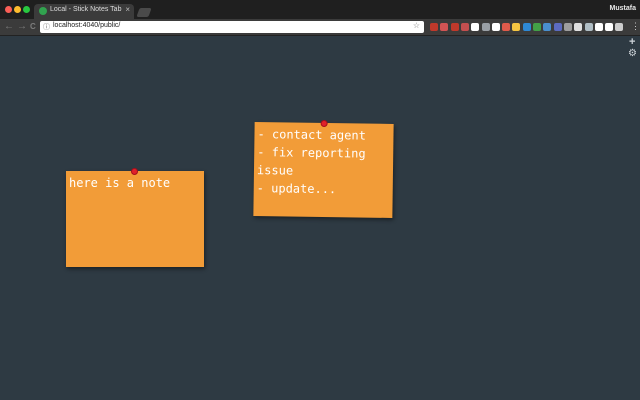  What do you see at coordinates (127, 9) in the screenshot?
I see `close-icon: ×` at bounding box center [127, 9].